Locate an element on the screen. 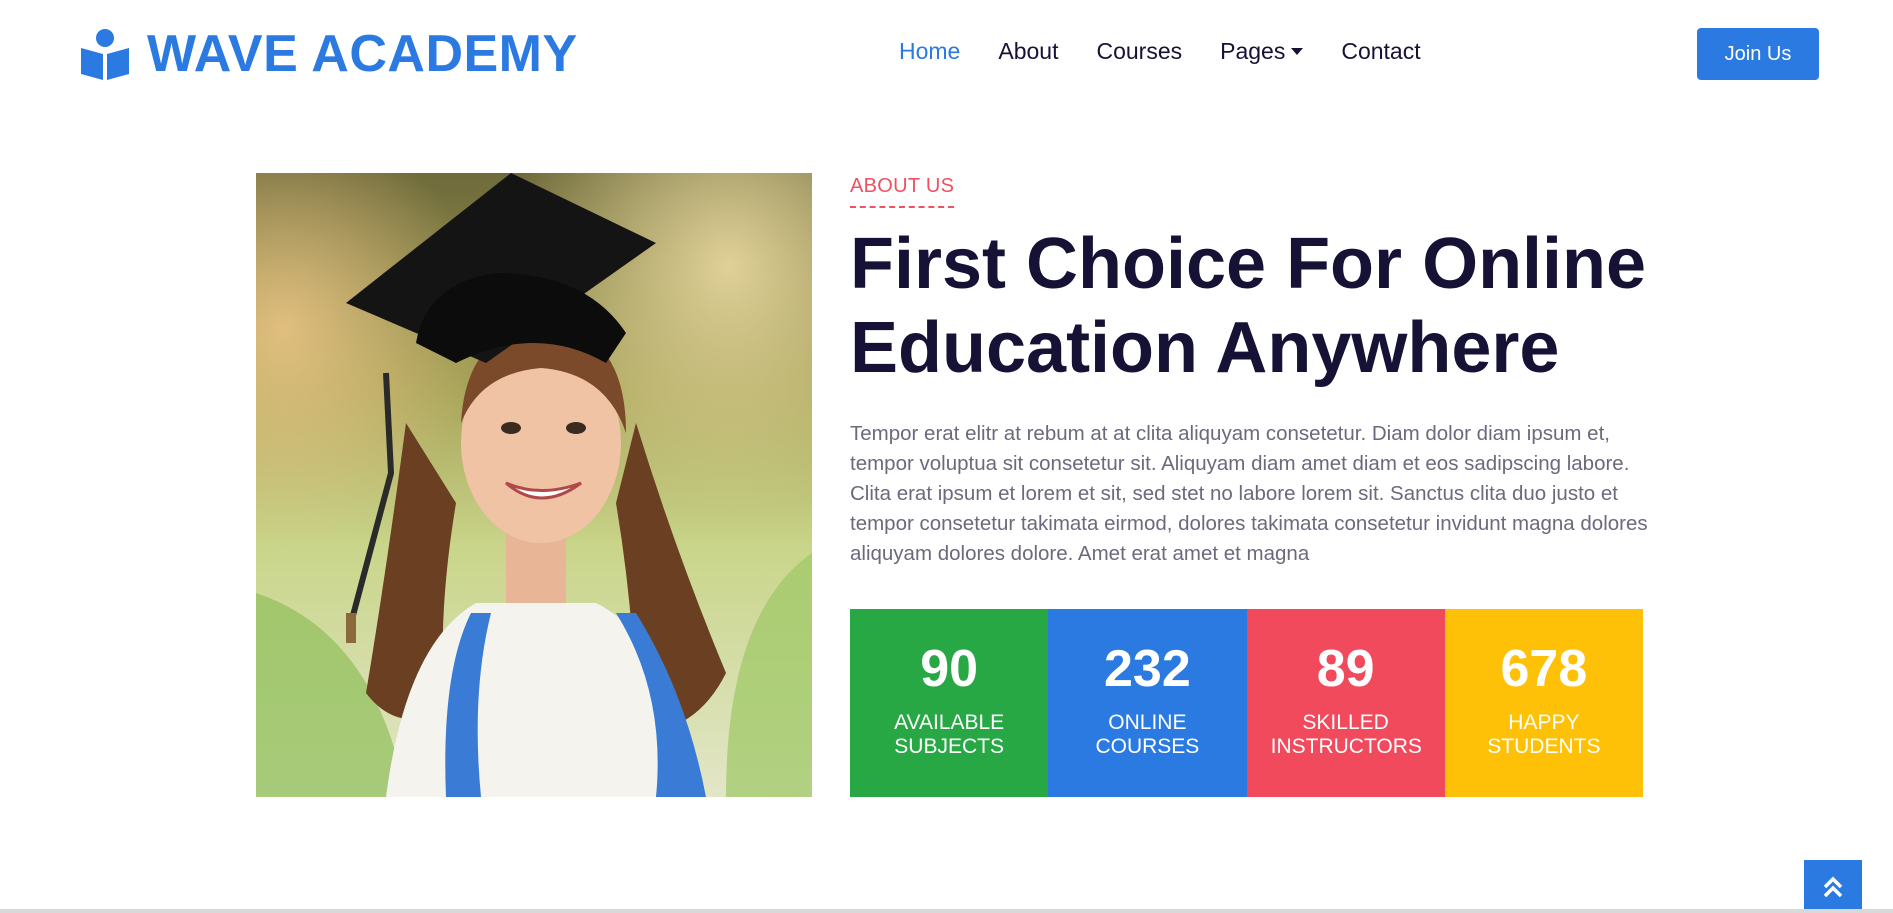 The height and width of the screenshot is (913, 1893). stat-value: 89 is located at coordinates (1345, 669).